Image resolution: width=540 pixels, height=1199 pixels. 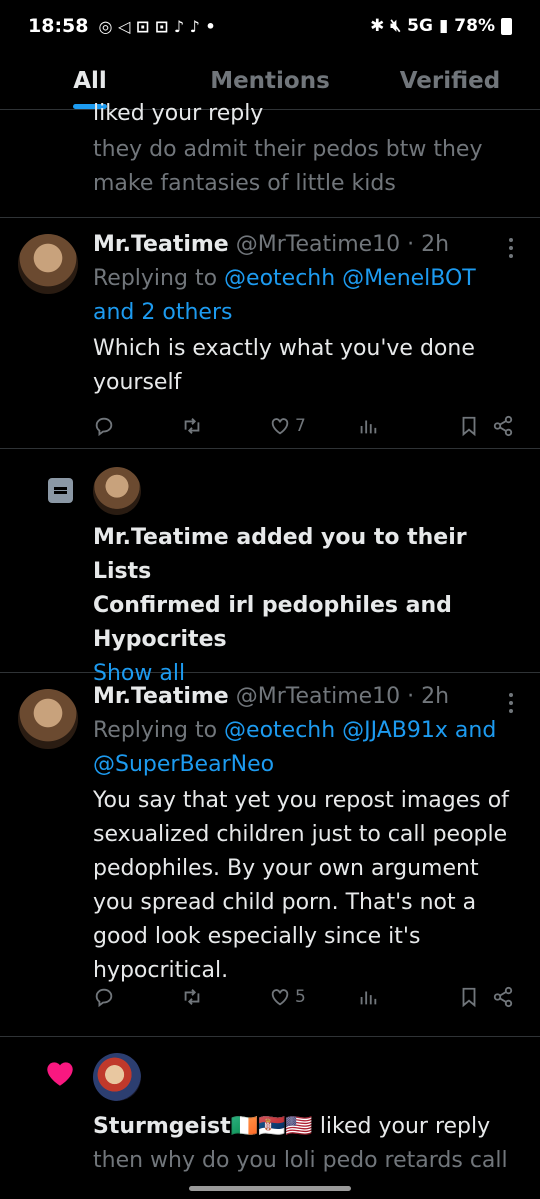 What do you see at coordinates (162, 312) in the screenshot?
I see `others-link: and 2 others` at bounding box center [162, 312].